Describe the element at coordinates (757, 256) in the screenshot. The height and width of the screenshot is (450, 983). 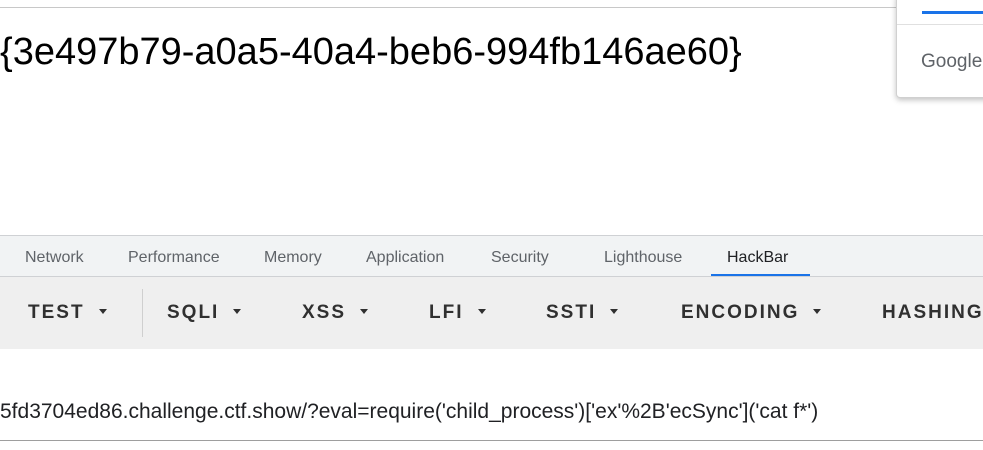
I see `tab-hackbar: HackBar` at that location.